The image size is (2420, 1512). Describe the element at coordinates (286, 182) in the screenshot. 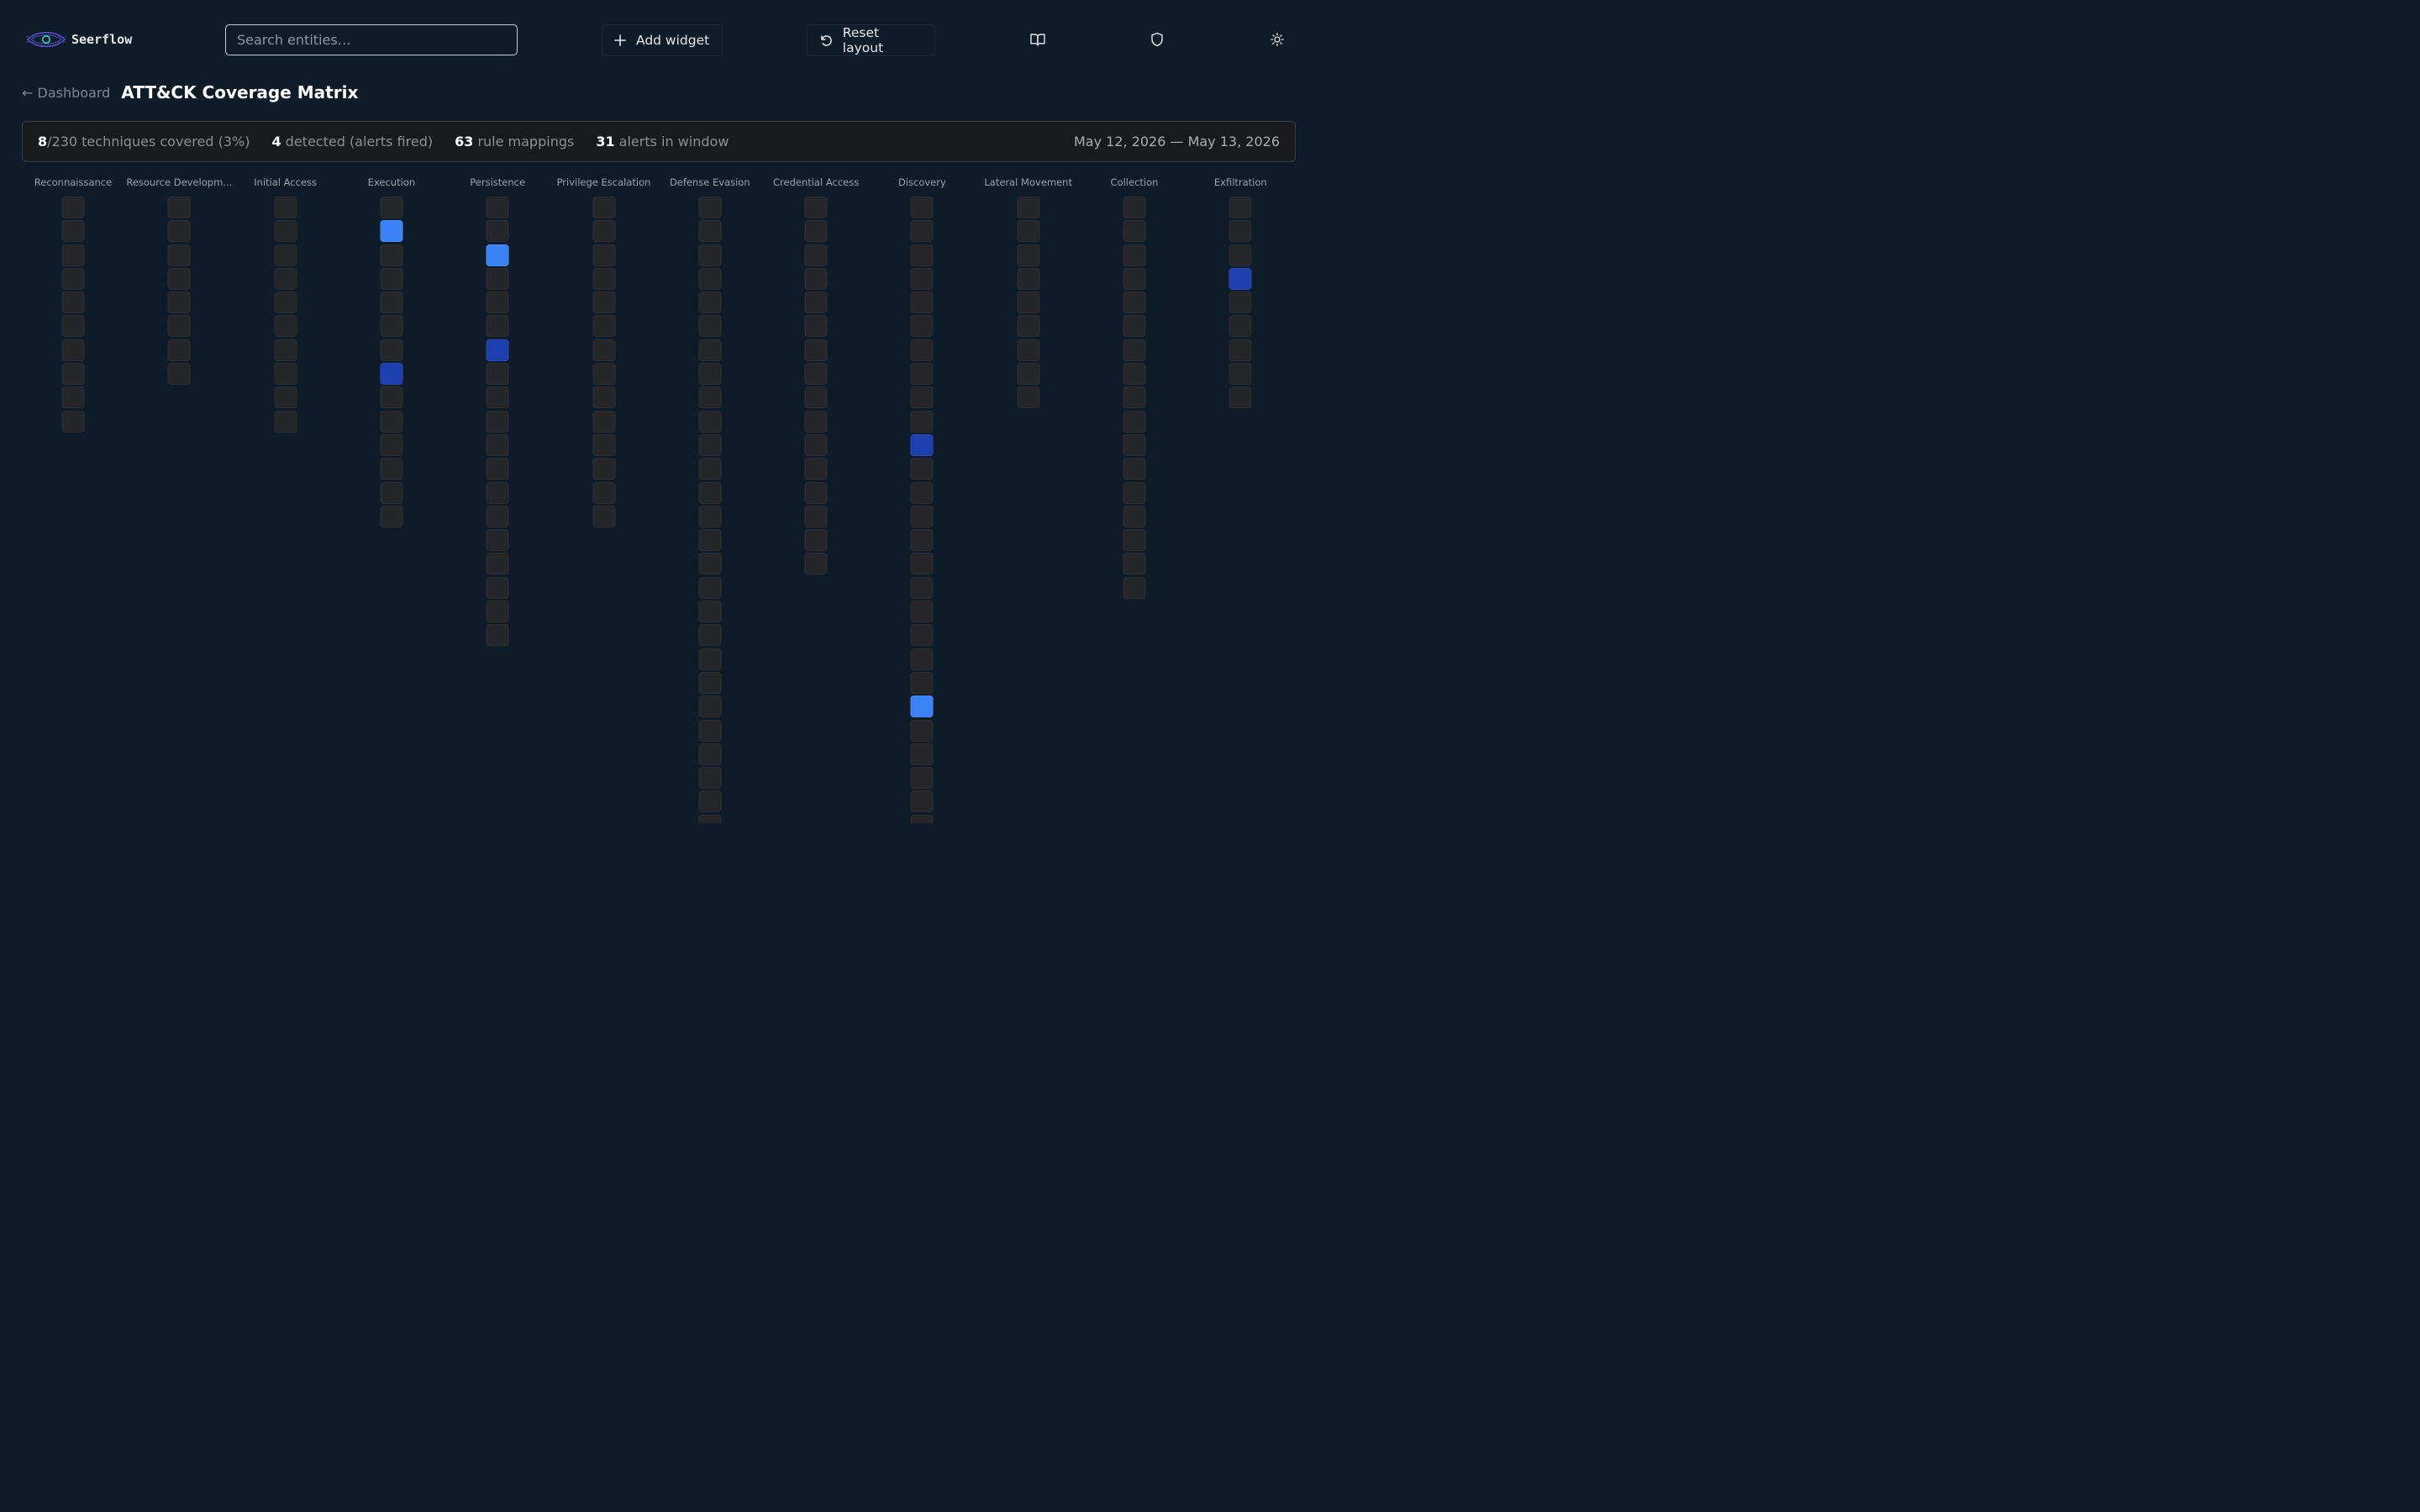

I see `tactic-header: Initial Access` at that location.